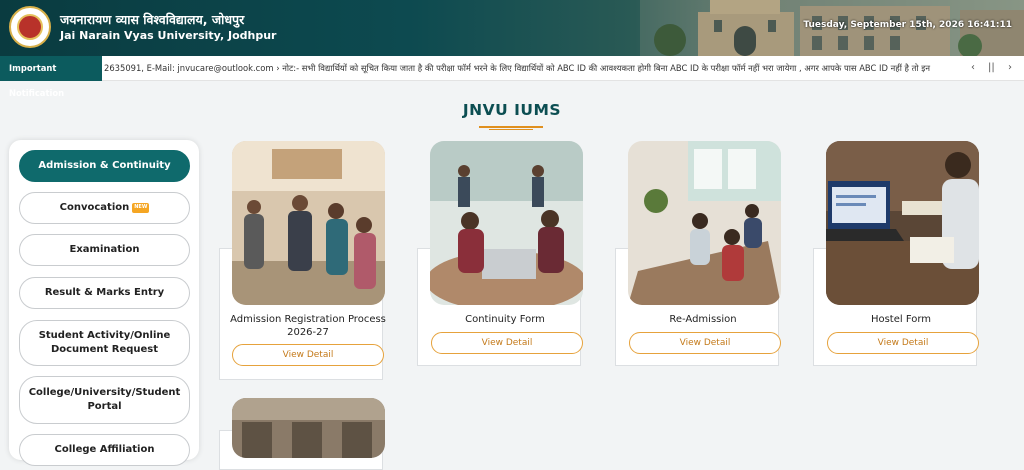 This screenshot has width=1024, height=470. I want to click on page-title: JNVU IUMS, so click(512, 110).